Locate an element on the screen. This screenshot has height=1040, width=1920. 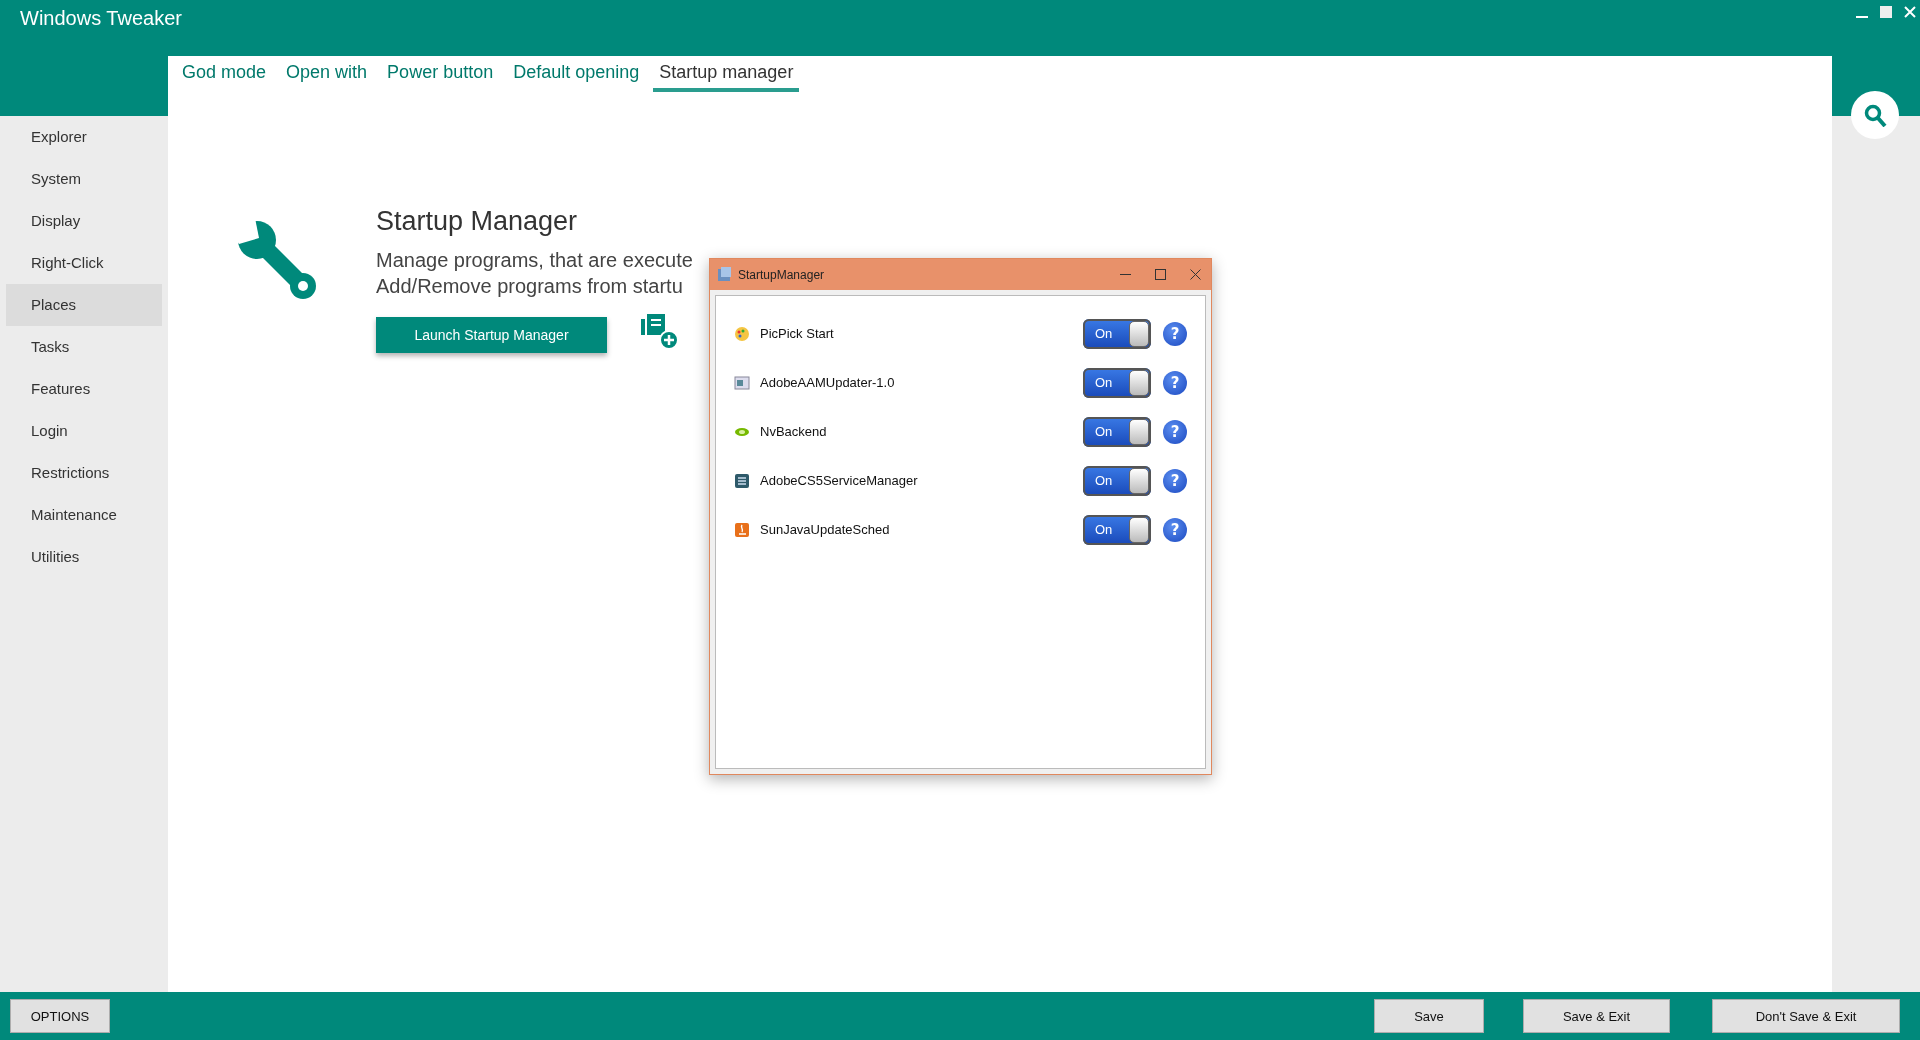
sidebar-item: Display is located at coordinates (84, 221).